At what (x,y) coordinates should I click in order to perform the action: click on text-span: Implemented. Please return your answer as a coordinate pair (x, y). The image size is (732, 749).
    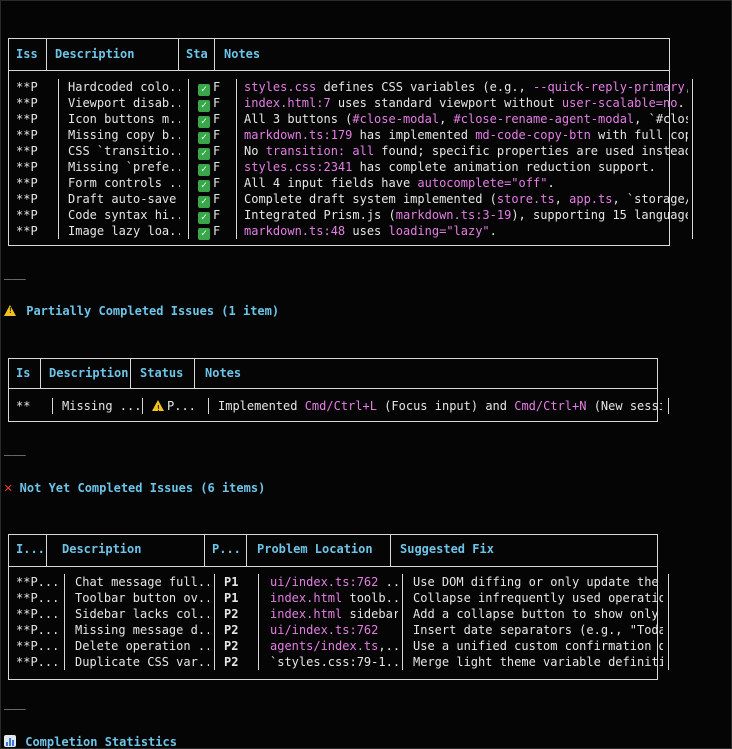
    Looking at the image, I should click on (261, 406).